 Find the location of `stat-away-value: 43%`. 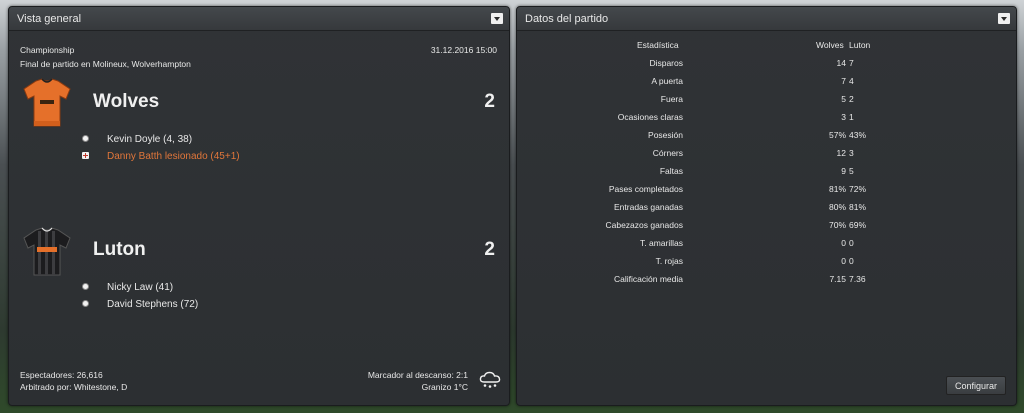

stat-away-value: 43% is located at coordinates (858, 135).